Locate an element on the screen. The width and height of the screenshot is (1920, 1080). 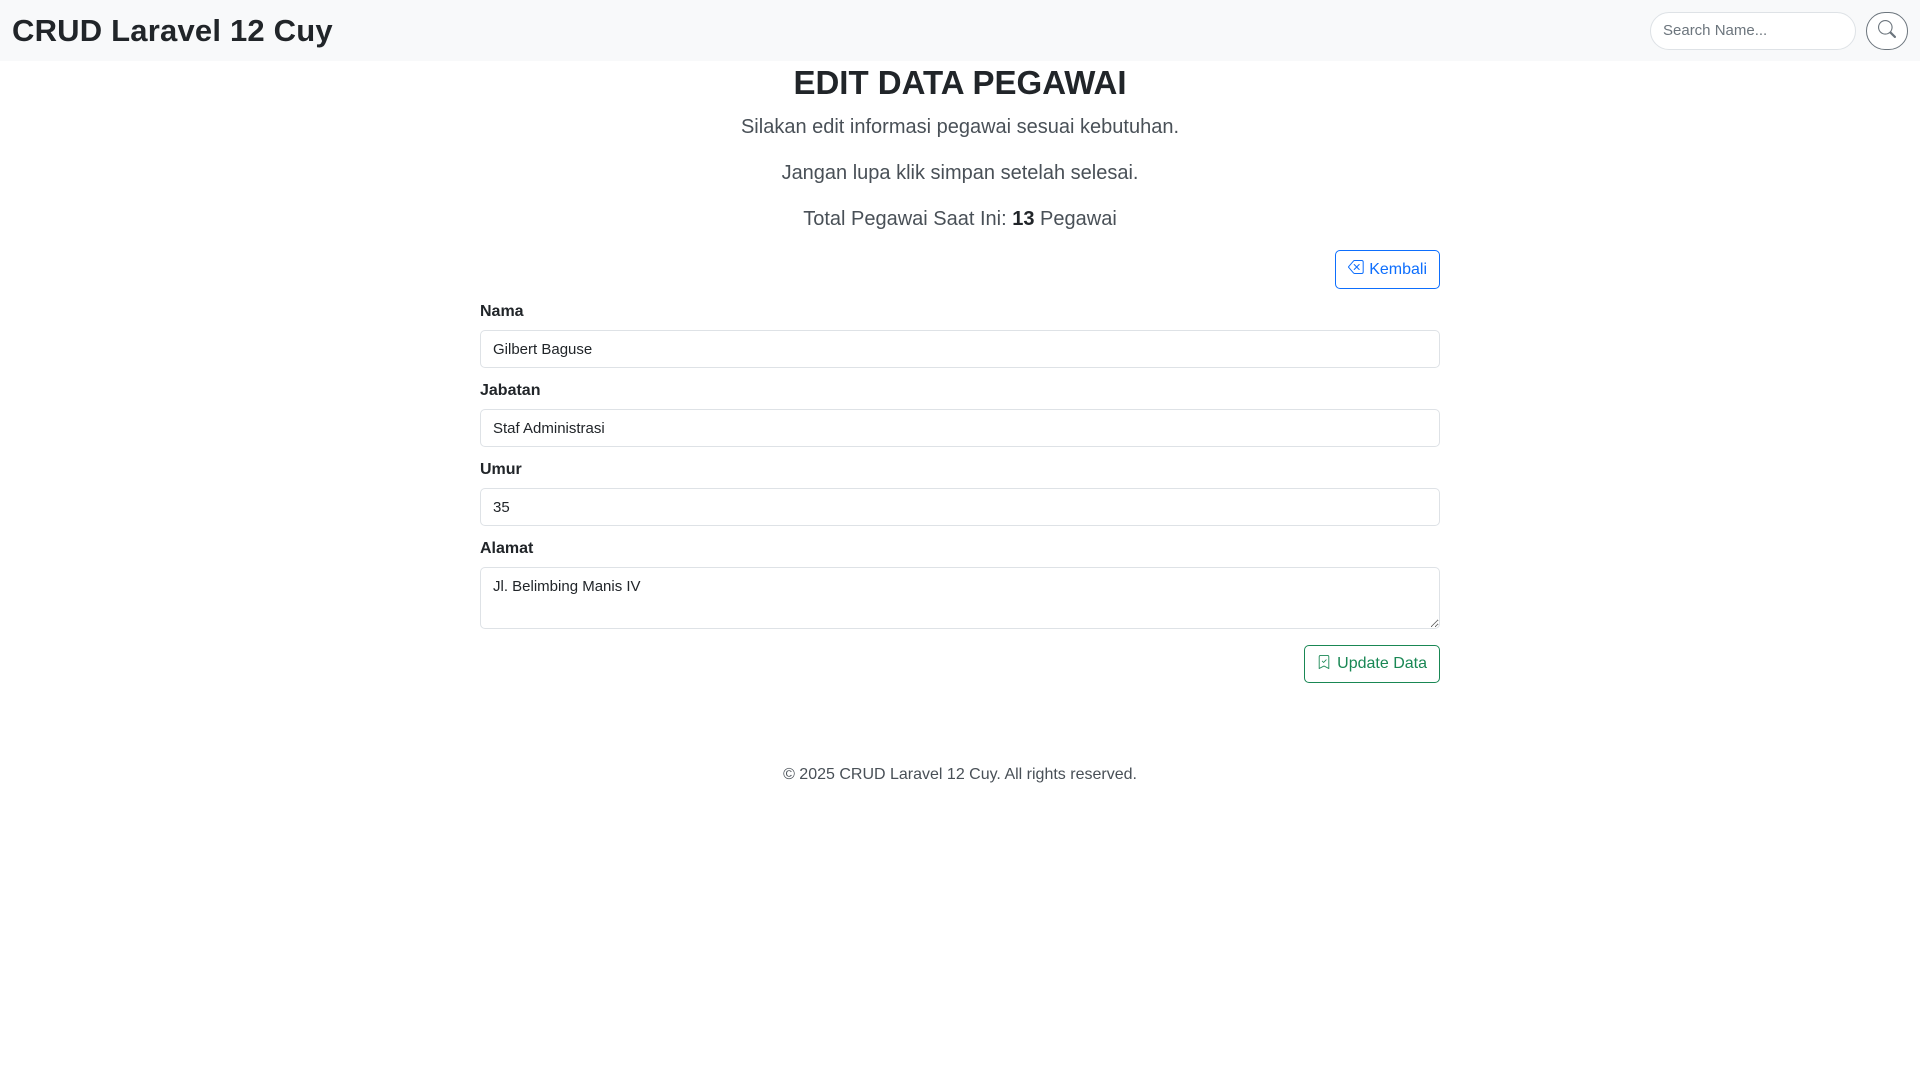
umur-input is located at coordinates (960, 507).